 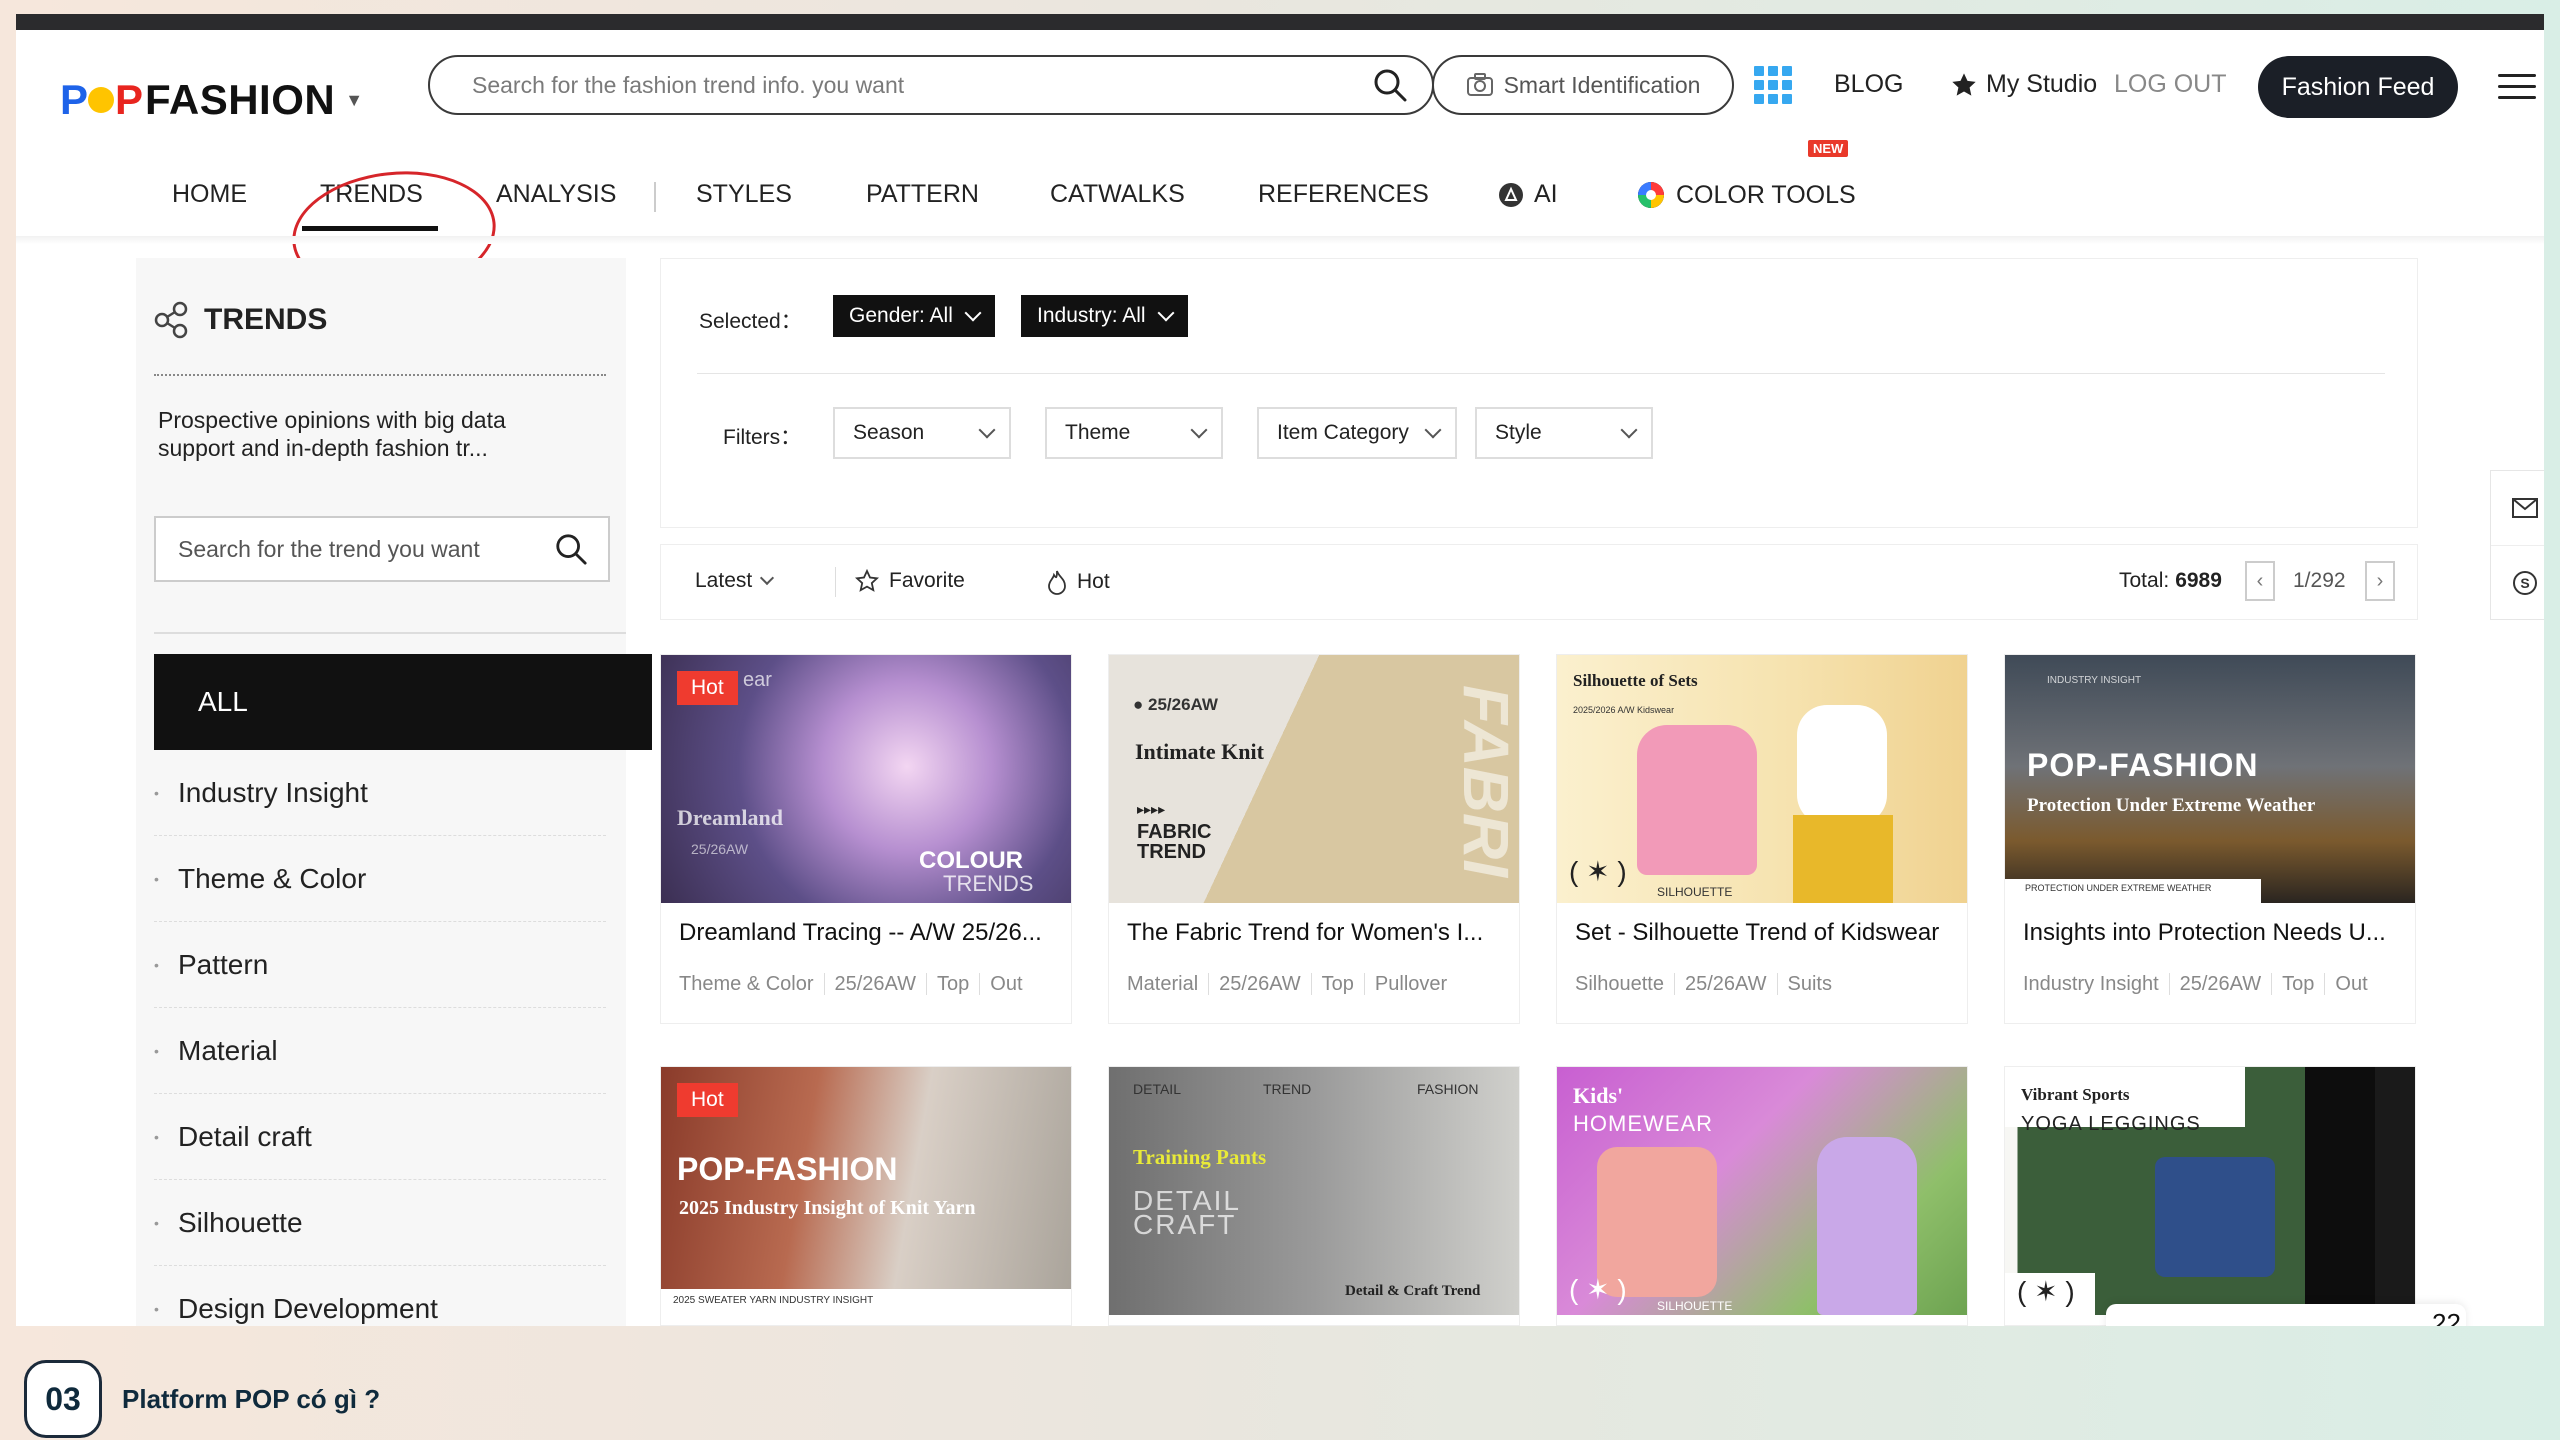 I want to click on nav-color-tools: COLOR TOOLS, so click(x=1746, y=195).